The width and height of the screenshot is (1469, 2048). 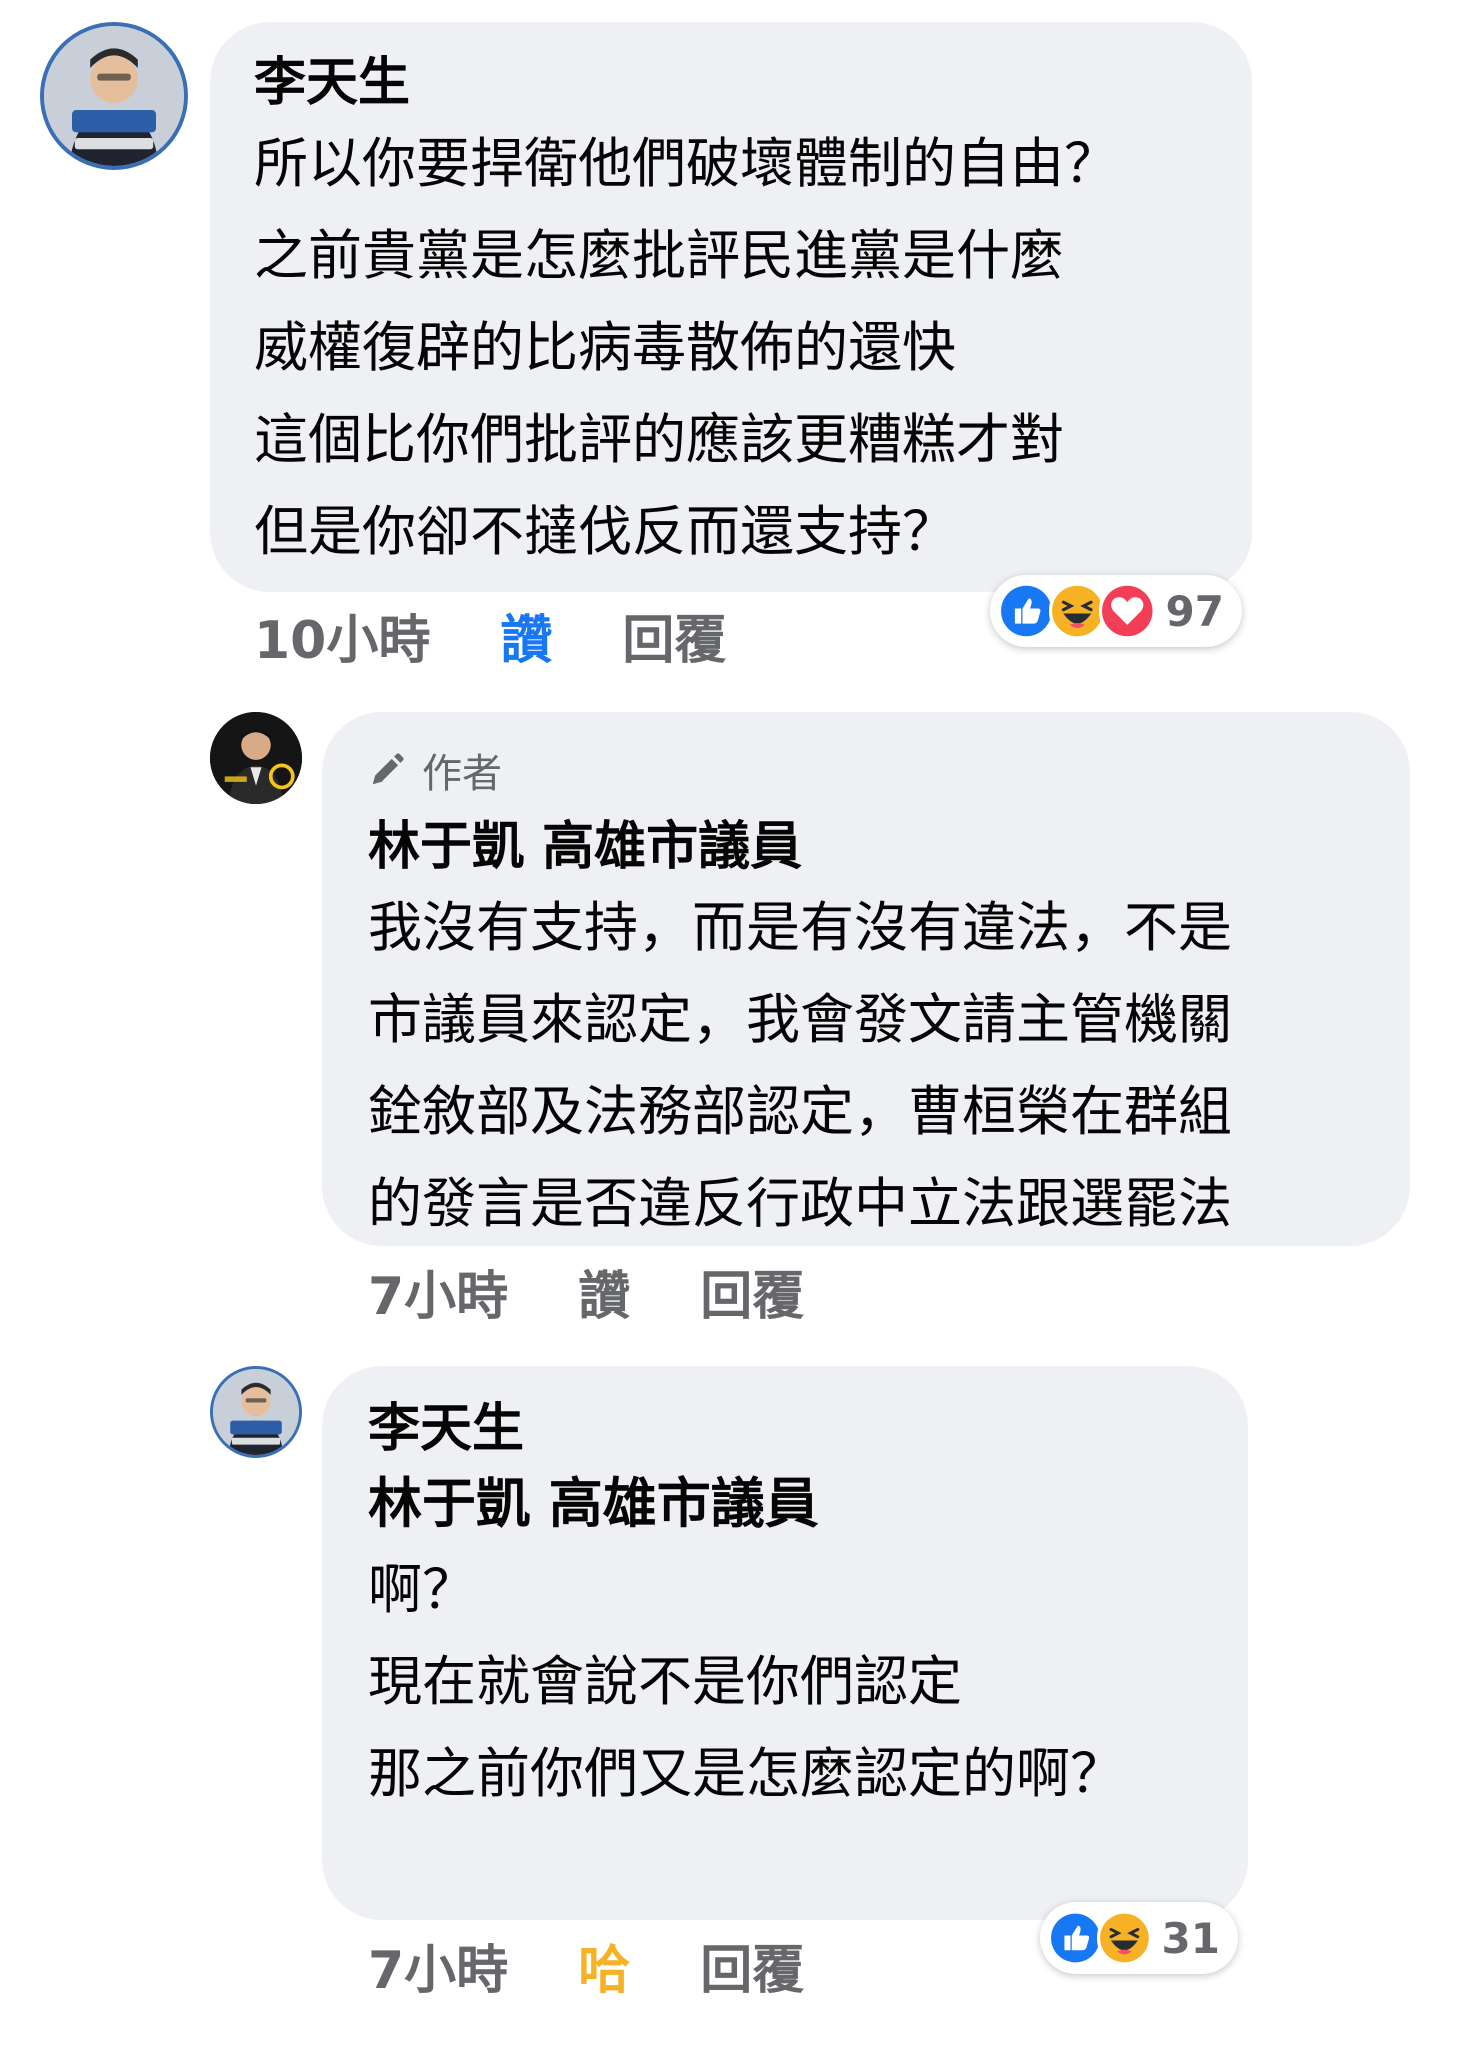 I want to click on comment-timestamp: 10小時, so click(x=342, y=635).